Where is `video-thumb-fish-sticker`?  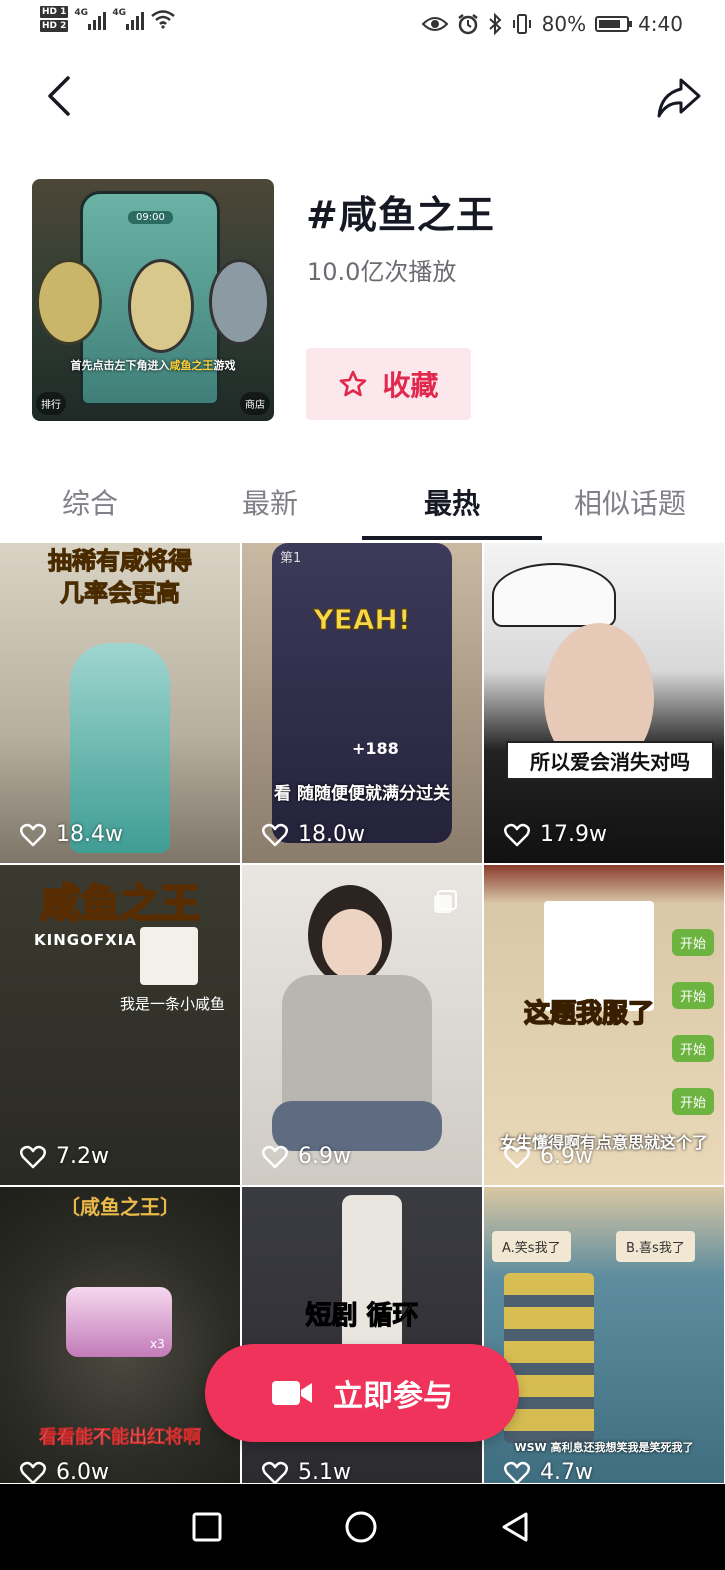
video-thumb-fish-sticker is located at coordinates (169, 956).